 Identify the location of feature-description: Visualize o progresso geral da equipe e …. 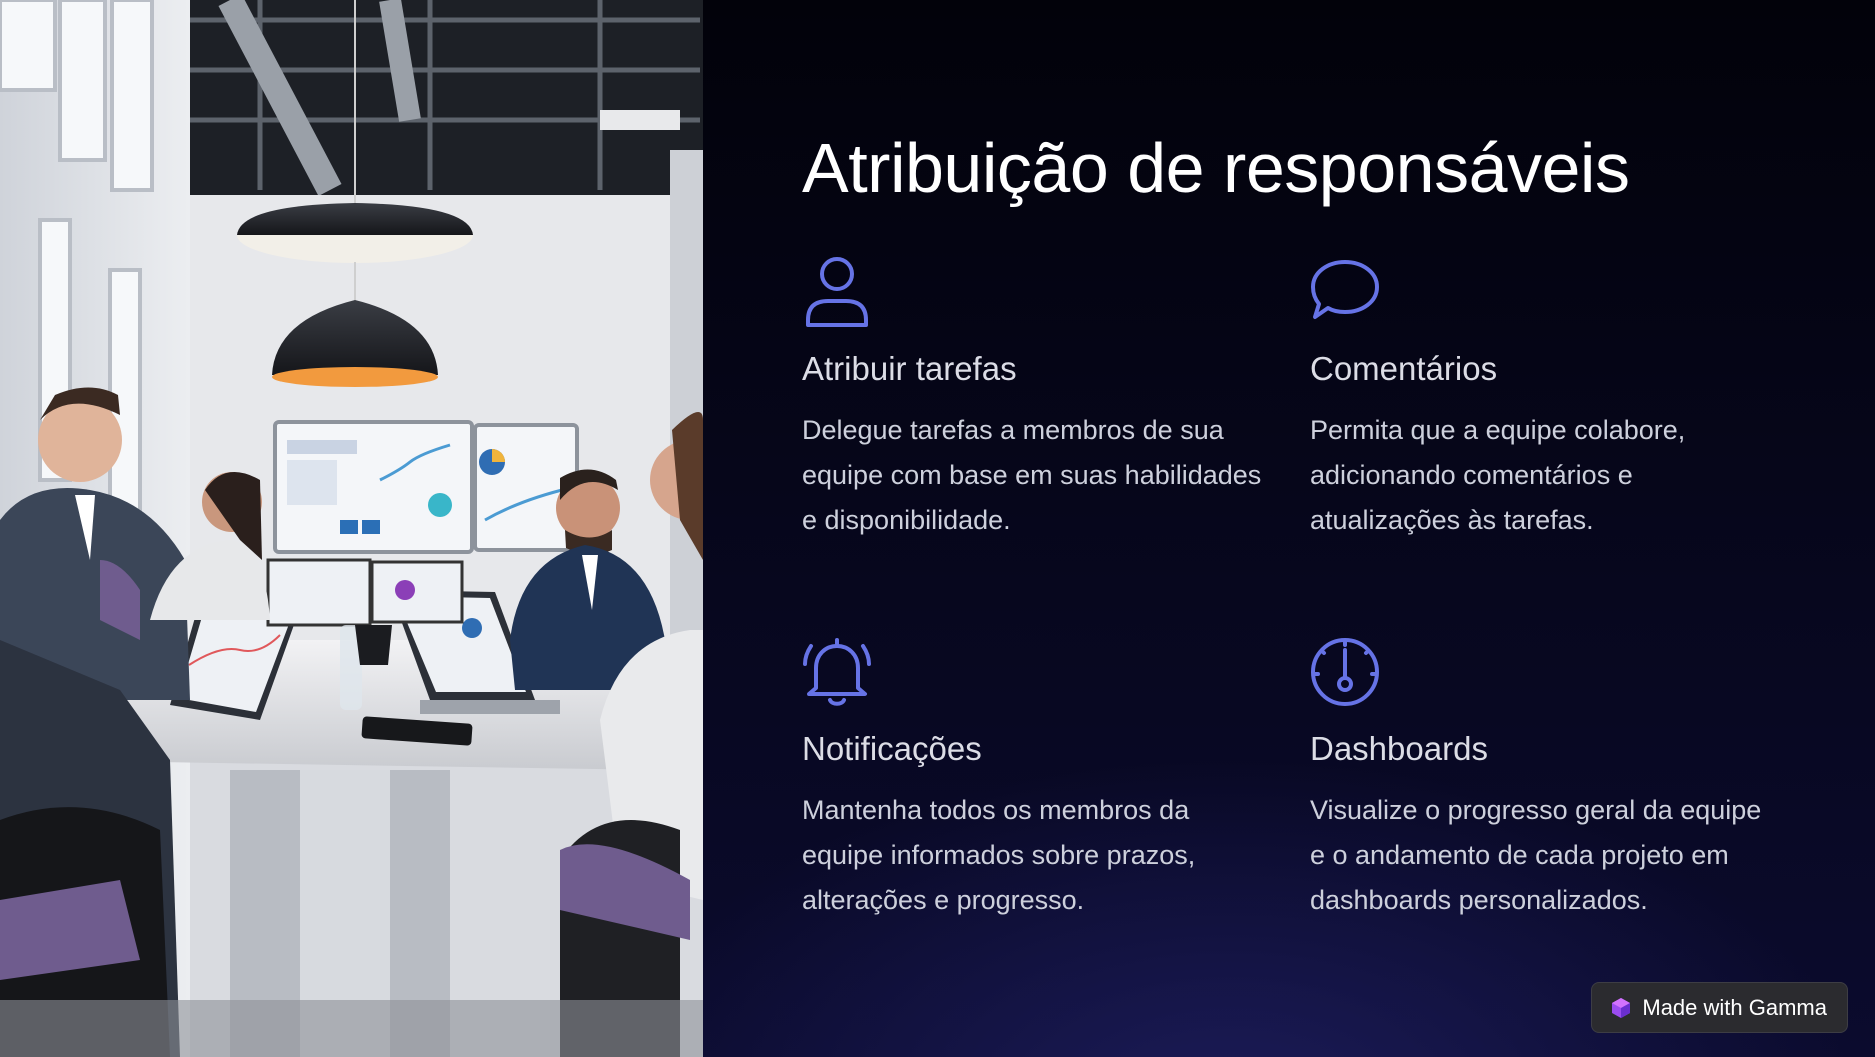
(1536, 855).